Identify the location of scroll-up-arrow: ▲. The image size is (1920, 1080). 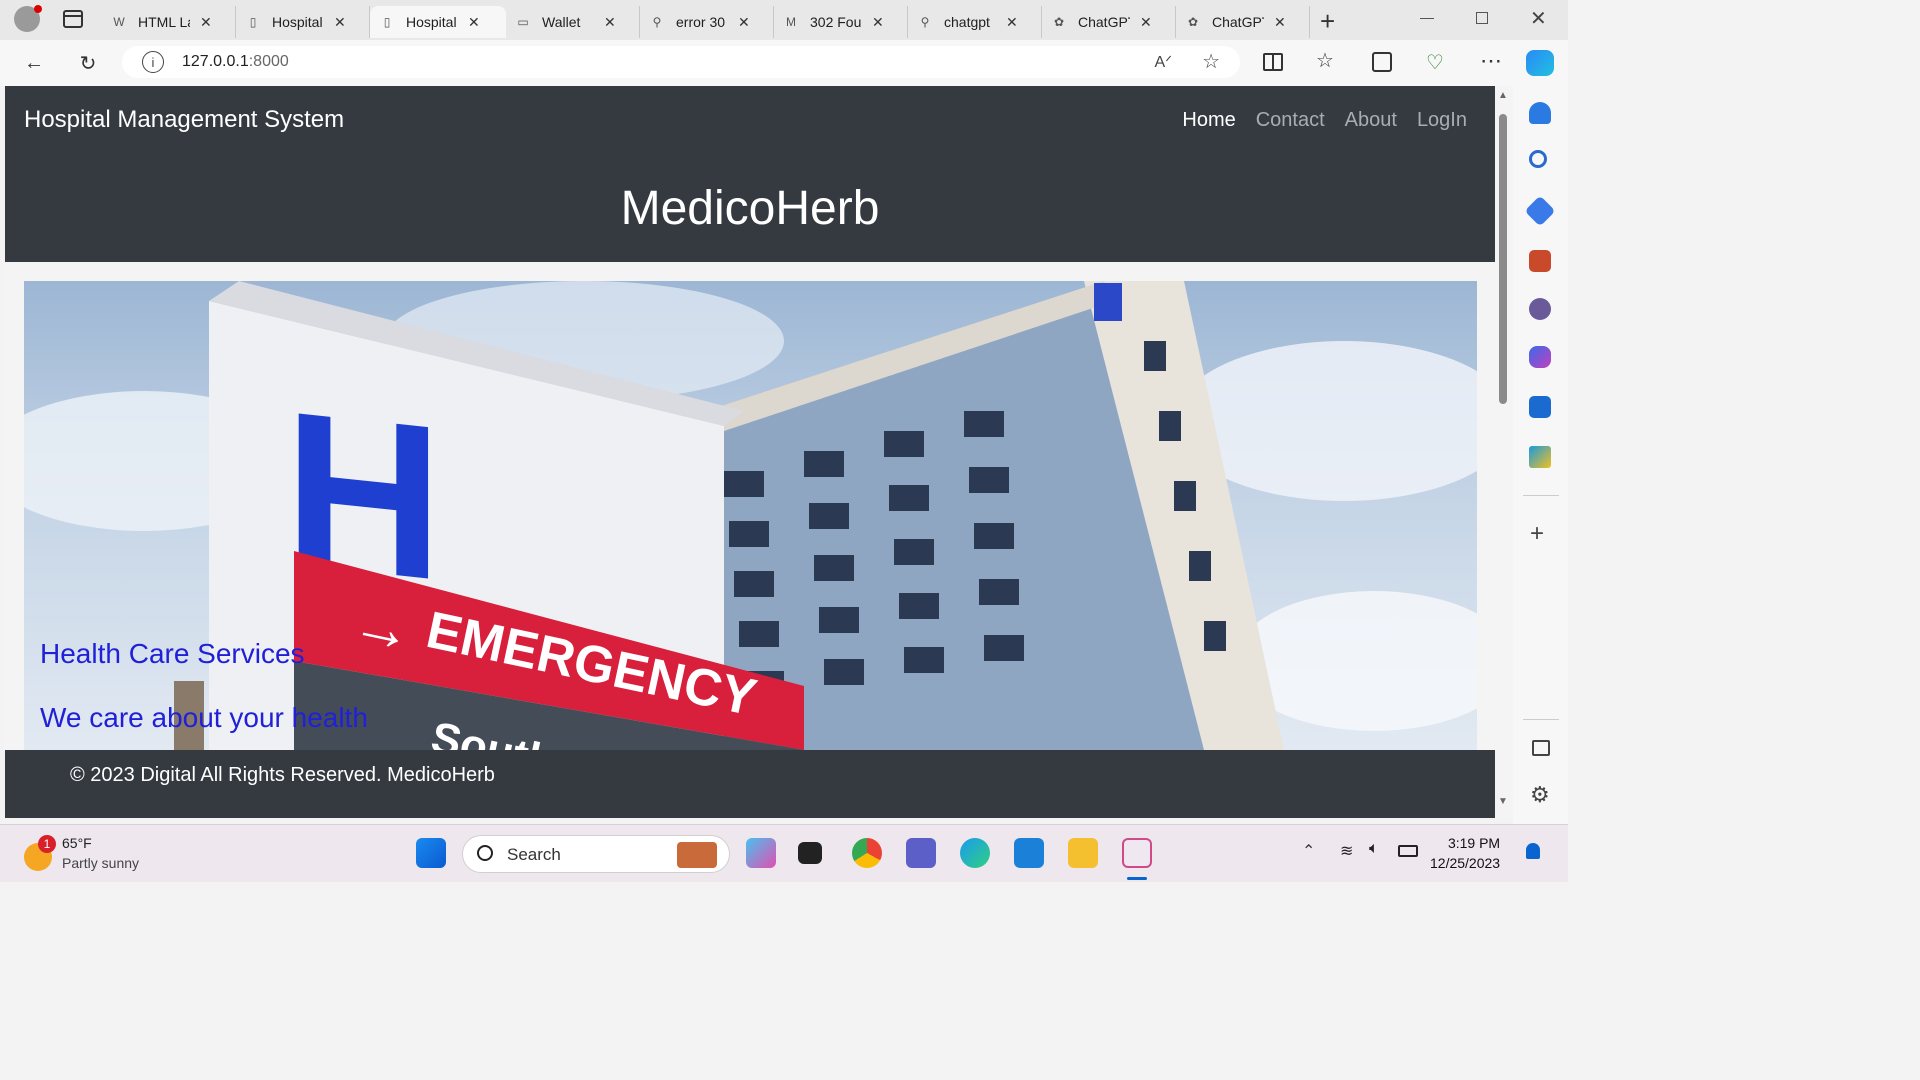
(1503, 95).